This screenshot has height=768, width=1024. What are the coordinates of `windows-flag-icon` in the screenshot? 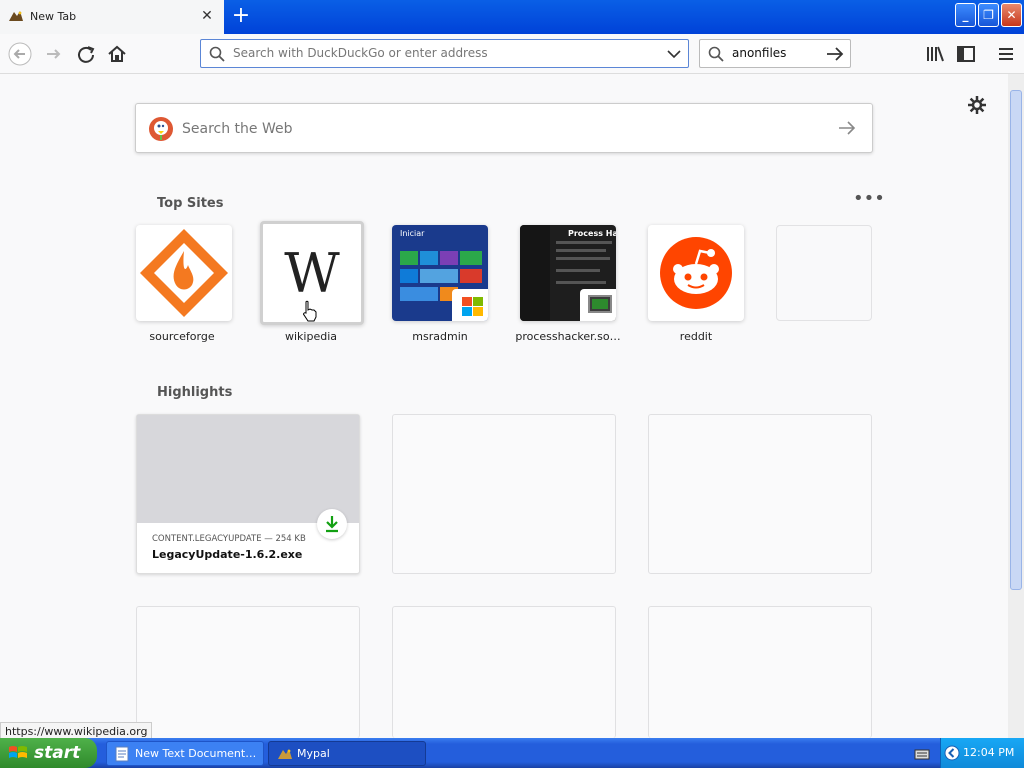 It's located at (18, 752).